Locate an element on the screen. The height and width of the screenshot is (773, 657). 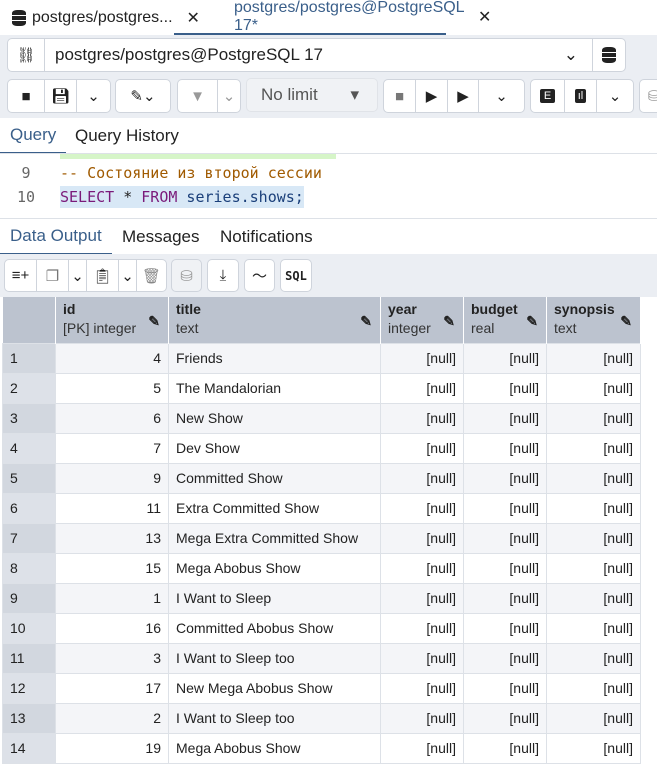
cell-id: 4 is located at coordinates (112, 358).